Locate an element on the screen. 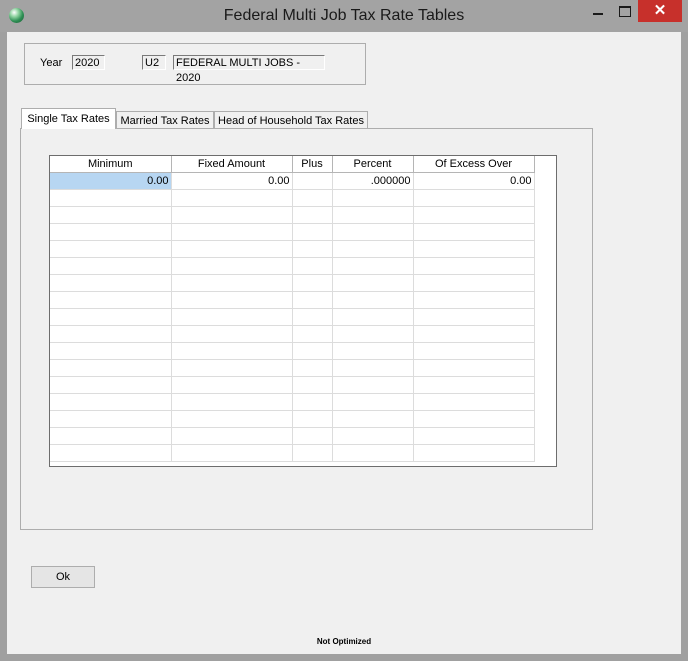 The width and height of the screenshot is (688, 661). title-bar: Federal Multi Job Tax Rate Tables ✕ is located at coordinates (344, 16).